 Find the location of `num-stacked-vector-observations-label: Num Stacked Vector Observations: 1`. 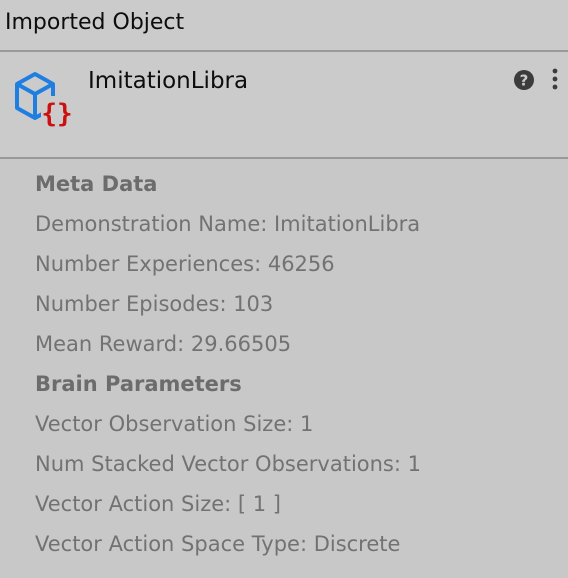

num-stacked-vector-observations-label: Num Stacked Vector Observations: 1 is located at coordinates (228, 464).